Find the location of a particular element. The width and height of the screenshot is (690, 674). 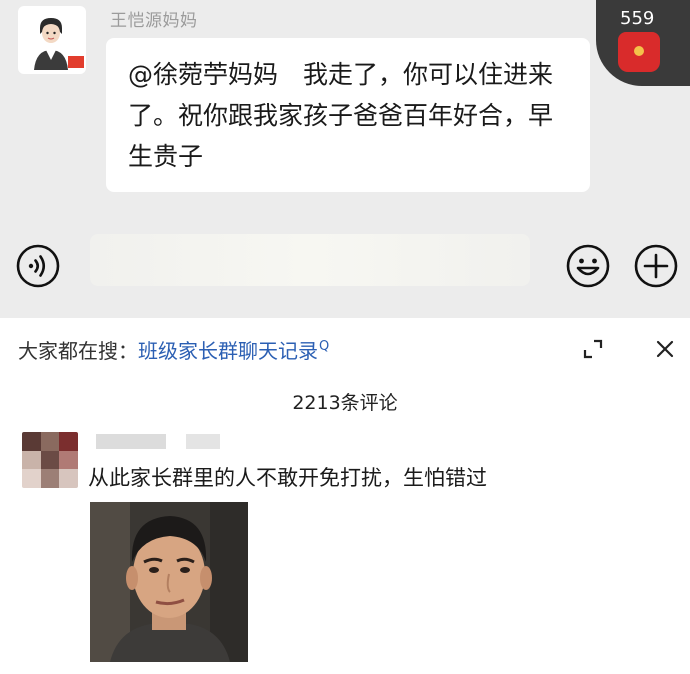

trending-search-prefix: 大家都在搜： is located at coordinates (78, 351).